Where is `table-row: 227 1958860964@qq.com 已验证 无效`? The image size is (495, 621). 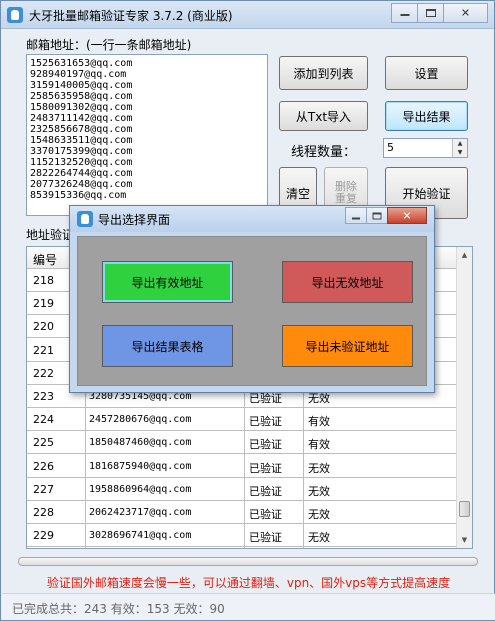
table-row: 227 1958860964@qq.com 已验证 无效 is located at coordinates (242, 489).